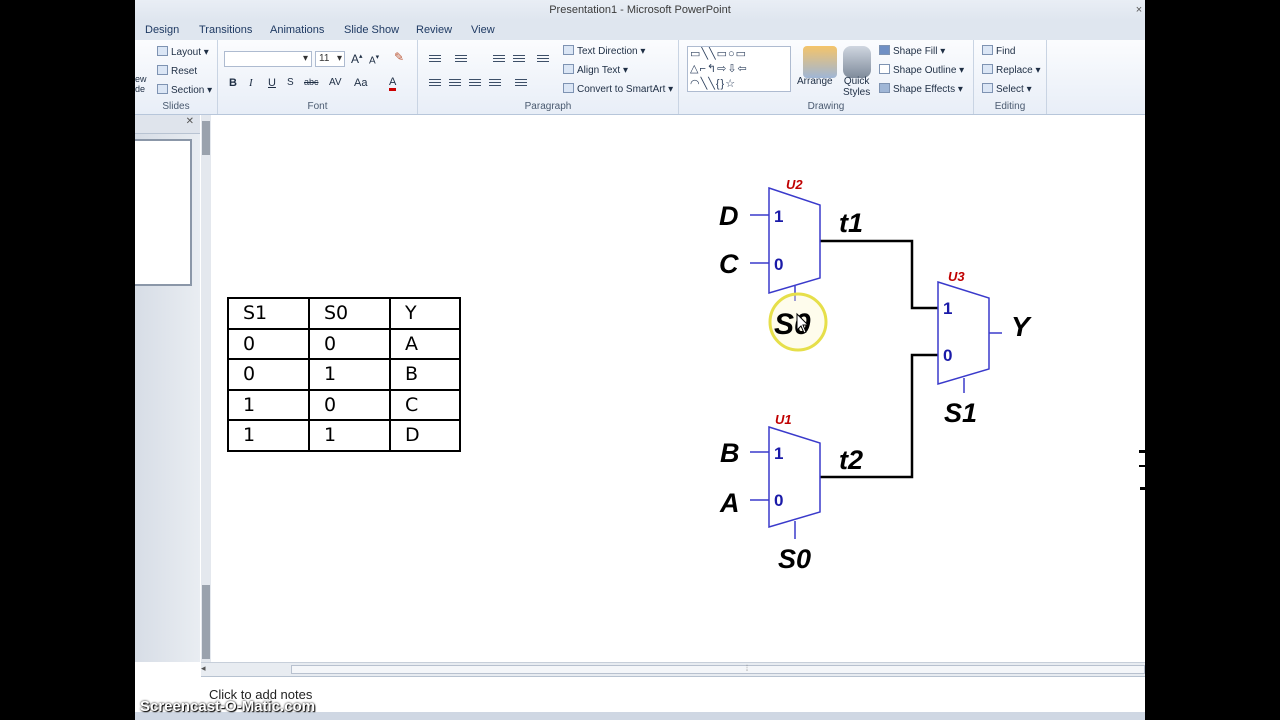 This screenshot has width=1280, height=720. Describe the element at coordinates (1139, 10) in the screenshot. I see `close-icon: ×` at that location.